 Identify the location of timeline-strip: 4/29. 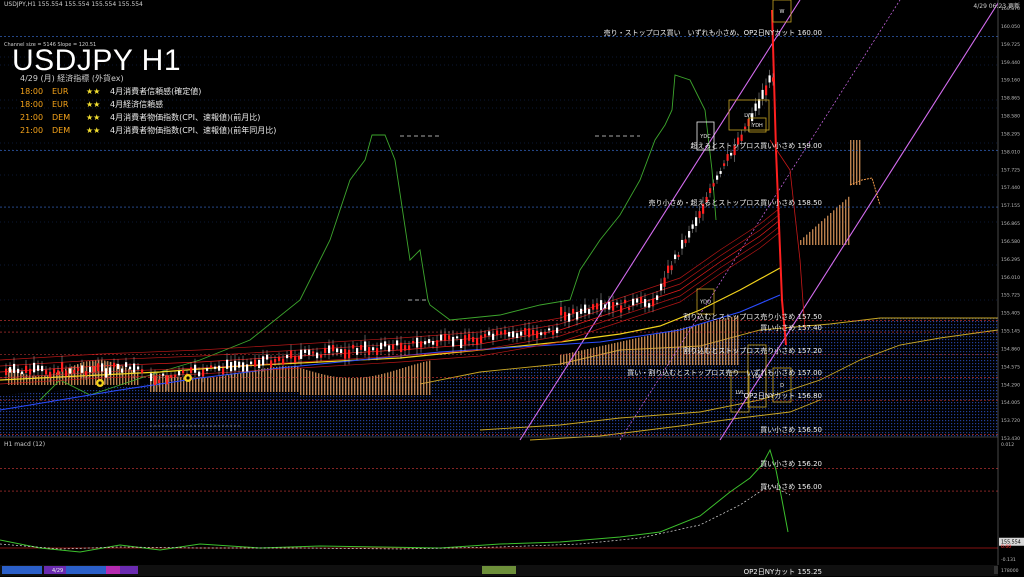
(501, 570).